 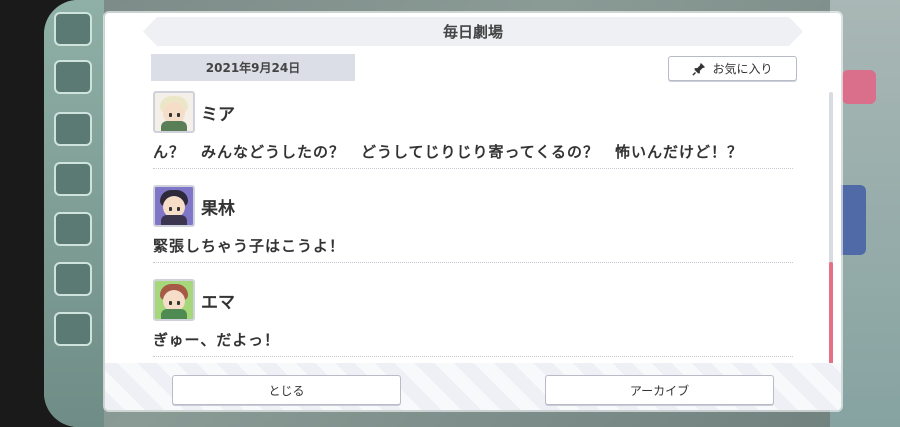 What do you see at coordinates (831, 314) in the screenshot?
I see `scrollbar-thumb` at bounding box center [831, 314].